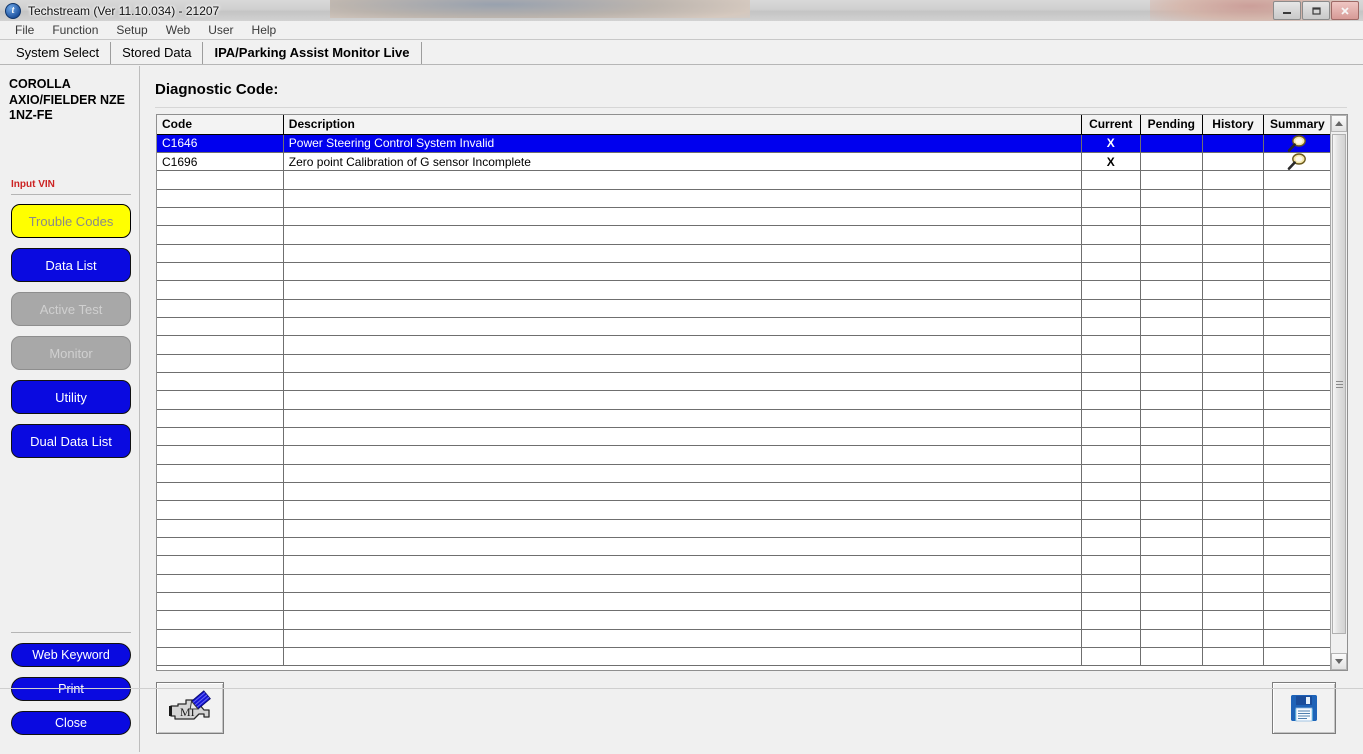 The width and height of the screenshot is (1363, 754). What do you see at coordinates (71, 265) in the screenshot?
I see `sidebar-button-data-list: Data List` at bounding box center [71, 265].